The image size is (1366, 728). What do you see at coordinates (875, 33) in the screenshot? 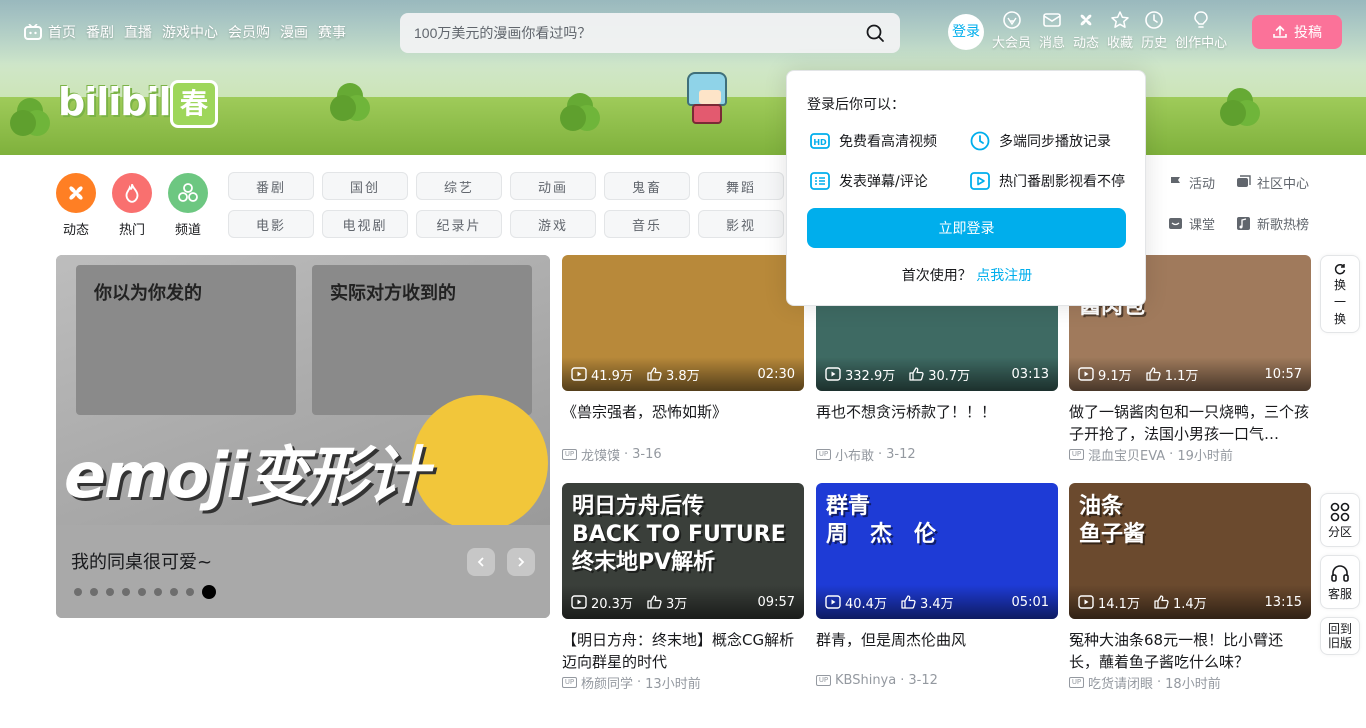
I see `search-icon` at bounding box center [875, 33].